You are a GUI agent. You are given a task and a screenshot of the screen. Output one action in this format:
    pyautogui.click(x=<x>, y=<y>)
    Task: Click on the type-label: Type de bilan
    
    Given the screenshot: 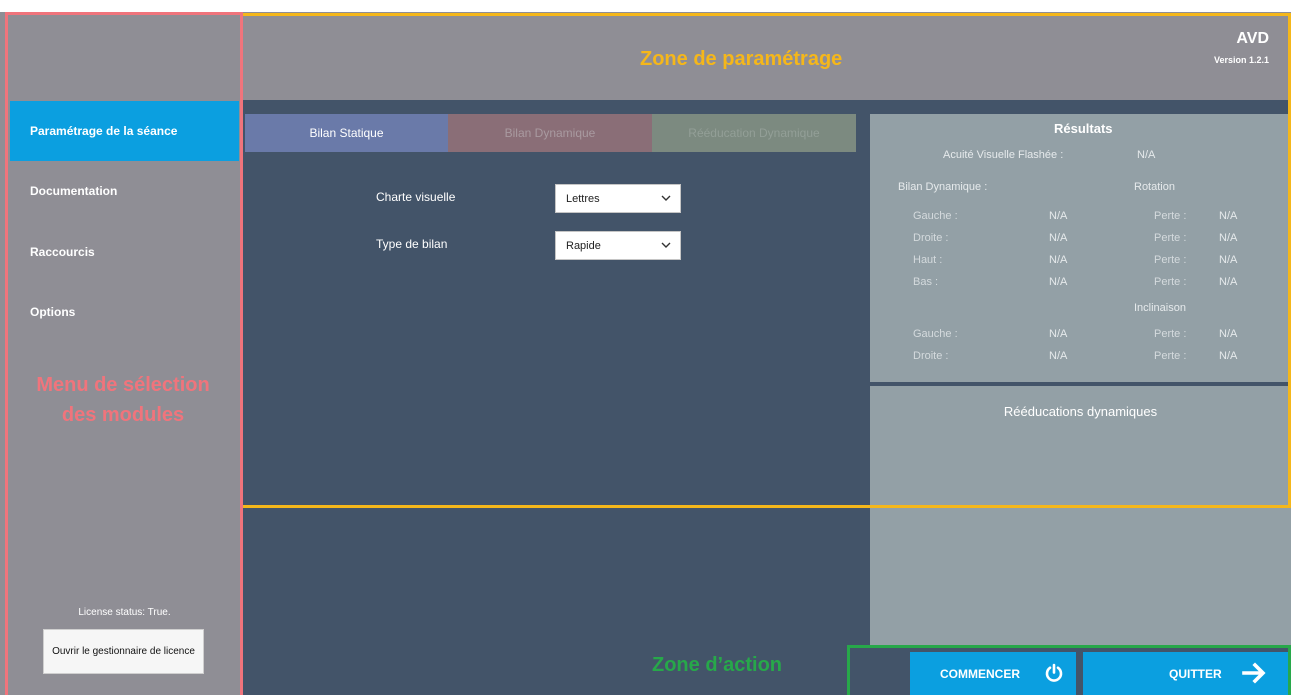 What is the action you would take?
    pyautogui.click(x=412, y=244)
    